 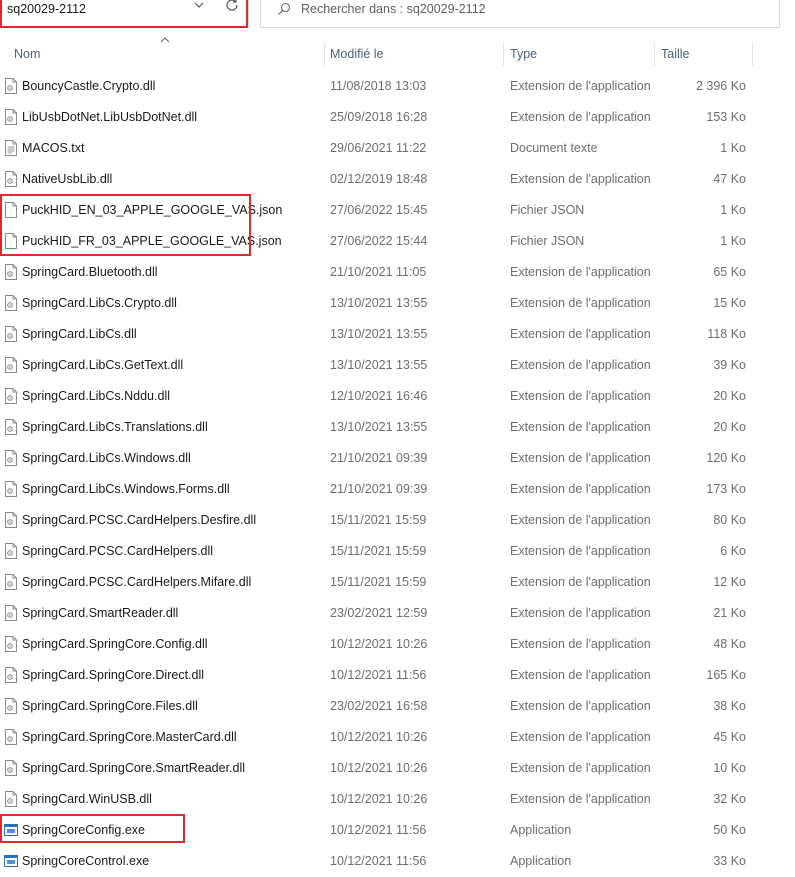 What do you see at coordinates (96, 396) in the screenshot?
I see `file-name: SpringCard.LibCs.Nddu.dll` at bounding box center [96, 396].